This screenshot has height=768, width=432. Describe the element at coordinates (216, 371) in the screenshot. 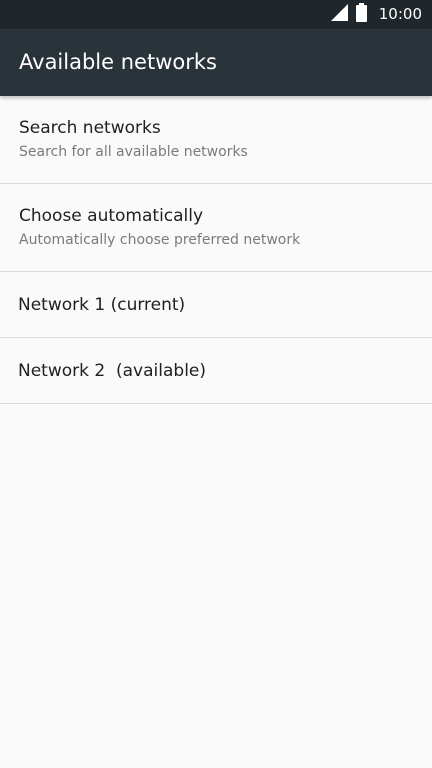

I see `network-2-item: Network 2 (available)` at that location.